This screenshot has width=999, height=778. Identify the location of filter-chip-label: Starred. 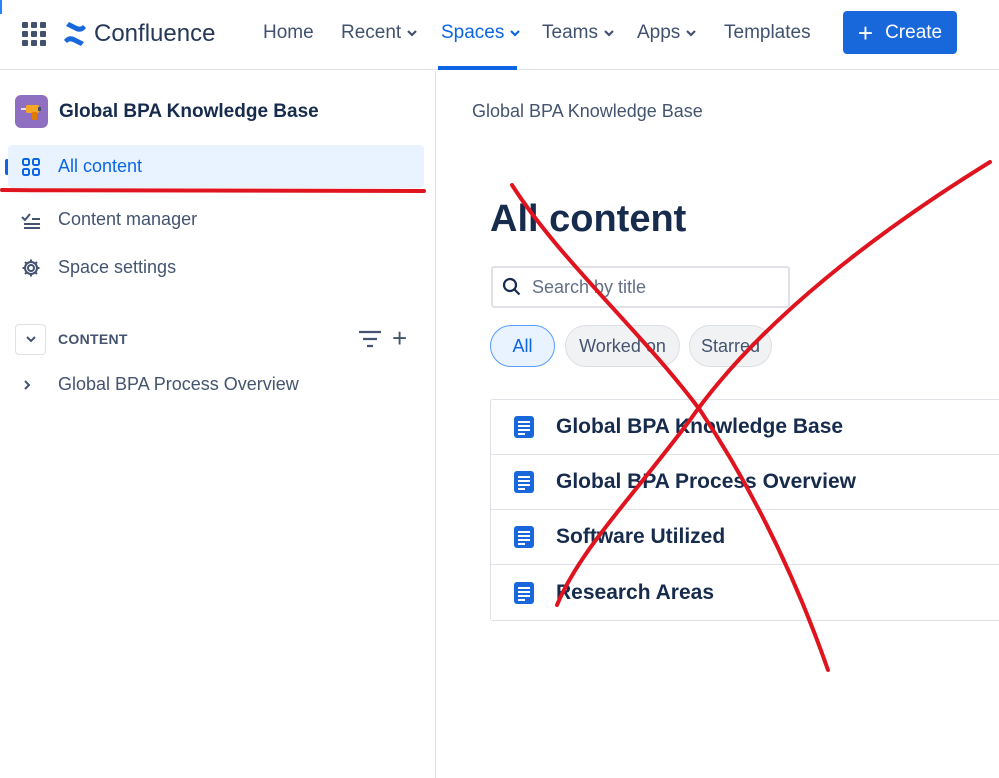
(730, 345).